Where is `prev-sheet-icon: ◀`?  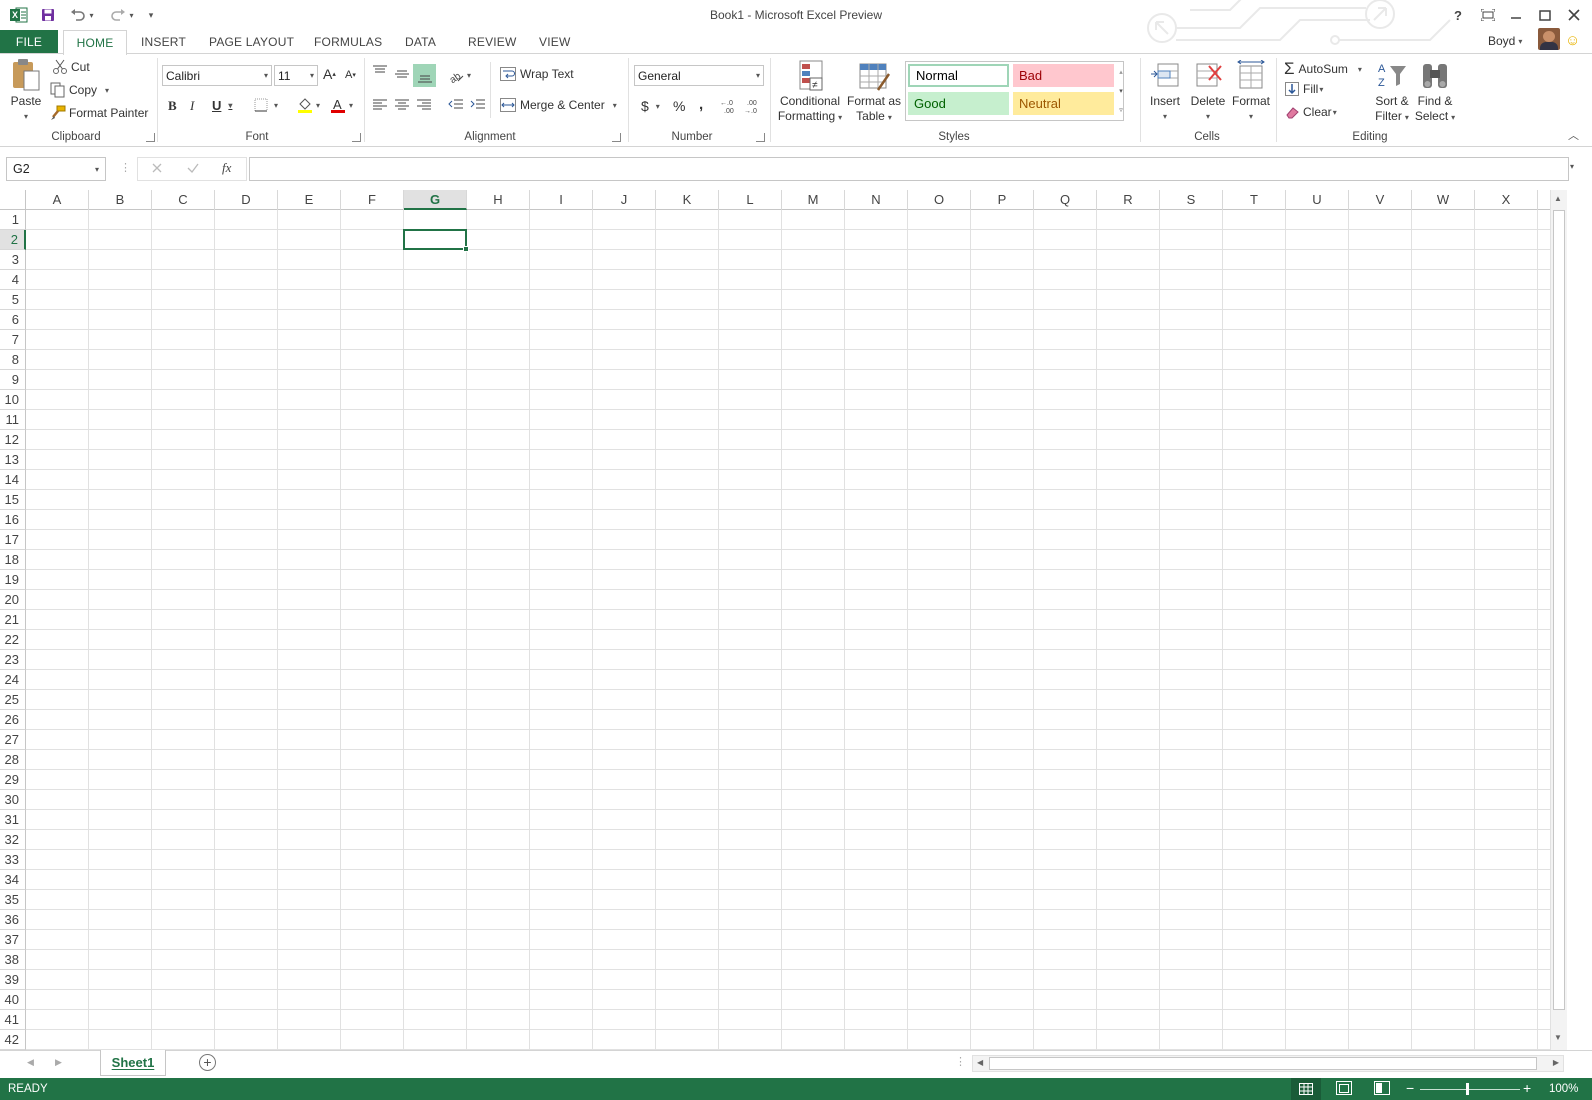
prev-sheet-icon: ◀ is located at coordinates (30, 1062).